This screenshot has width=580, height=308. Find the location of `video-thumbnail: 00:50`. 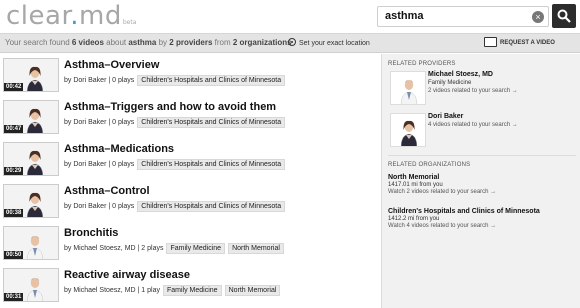

video-thumbnail: 00:50 is located at coordinates (31, 243).